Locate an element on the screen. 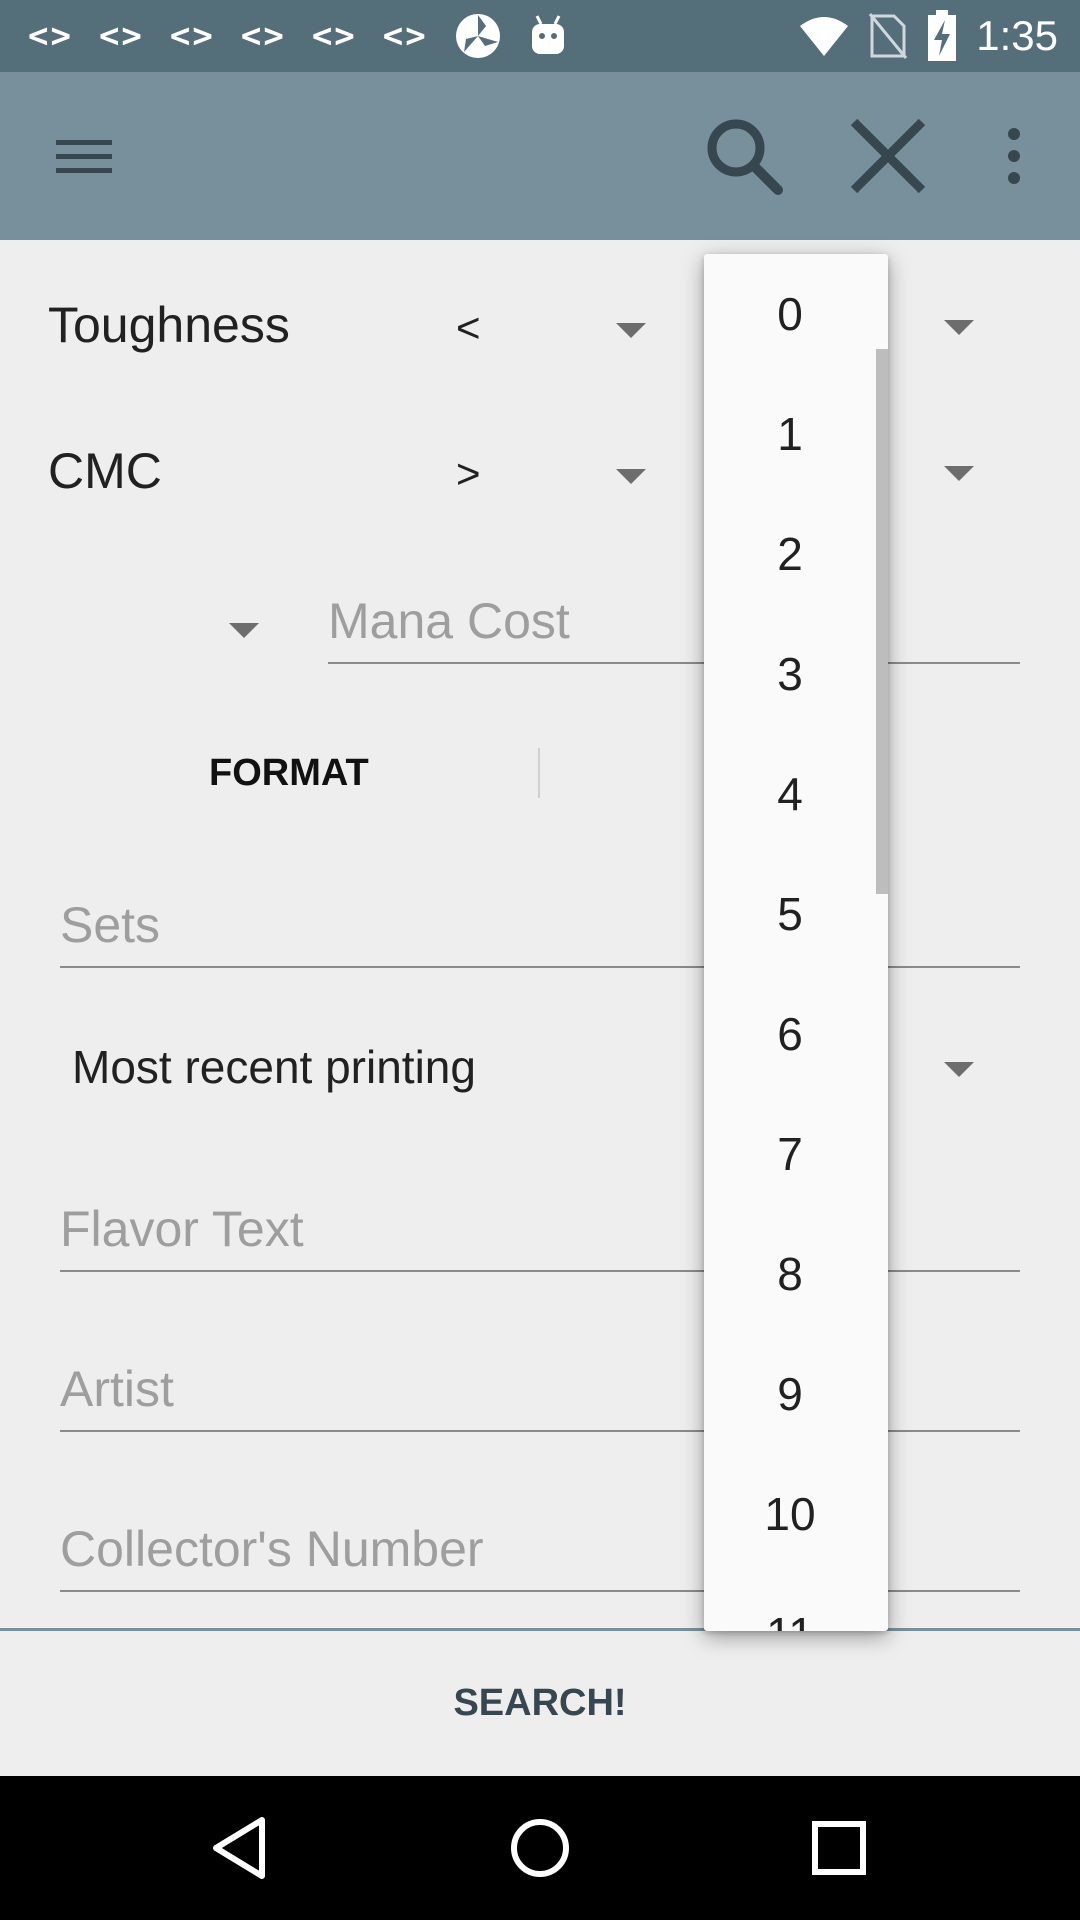 The width and height of the screenshot is (1080, 1920). search-icon is located at coordinates (744, 156).